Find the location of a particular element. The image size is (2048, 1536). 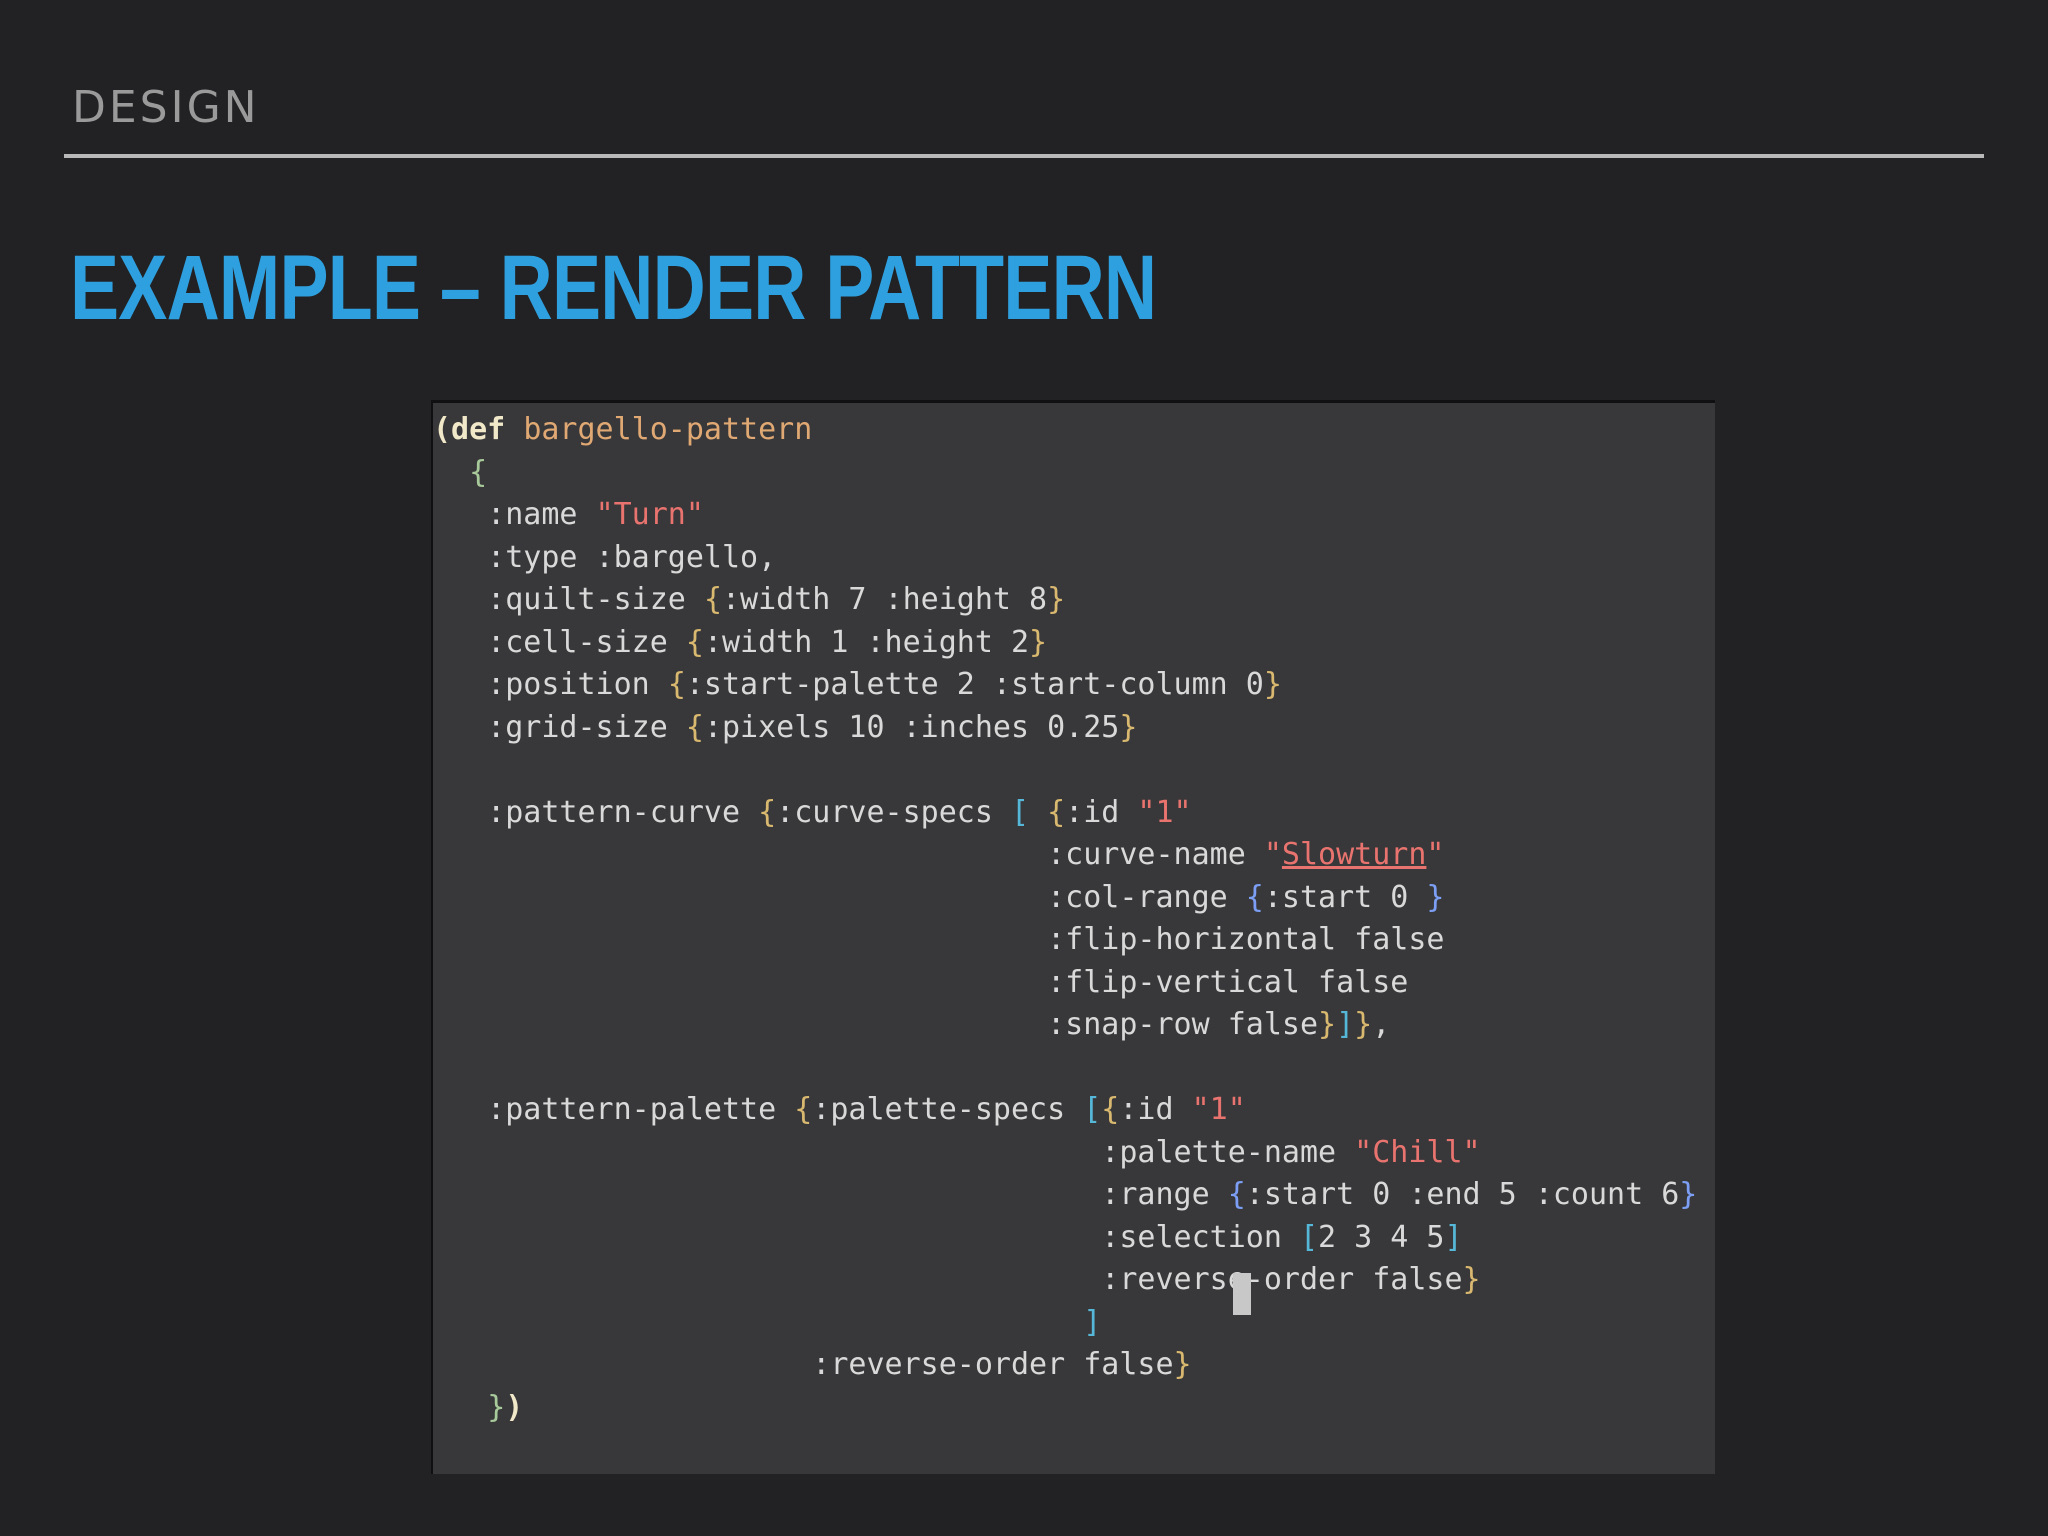

slide-title: EXAMPLE – RENDER PATTERN is located at coordinates (613, 288).